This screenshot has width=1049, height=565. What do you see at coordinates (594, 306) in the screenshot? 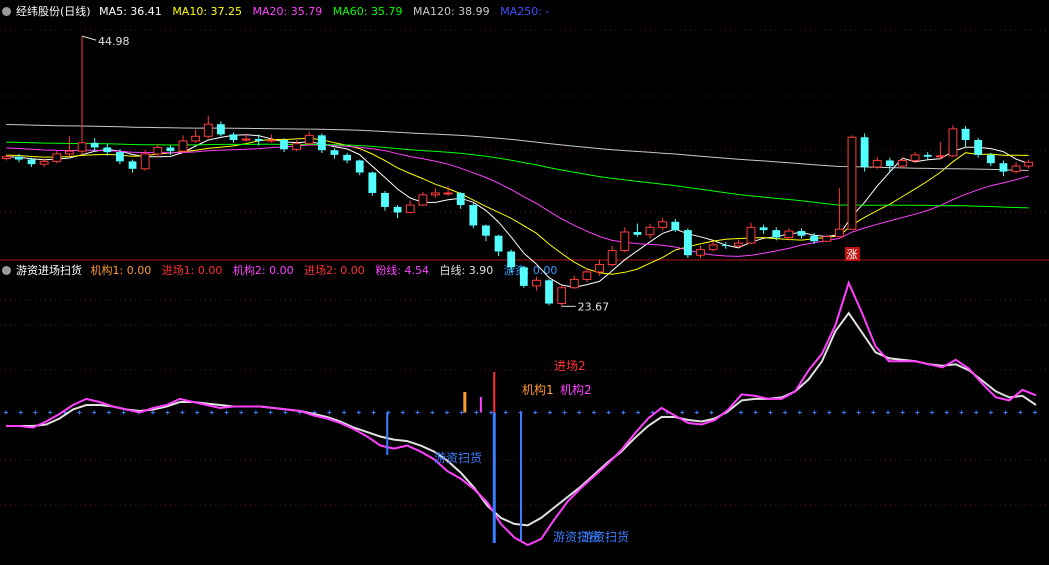
I see `low-price-label: 23.67` at bounding box center [594, 306].